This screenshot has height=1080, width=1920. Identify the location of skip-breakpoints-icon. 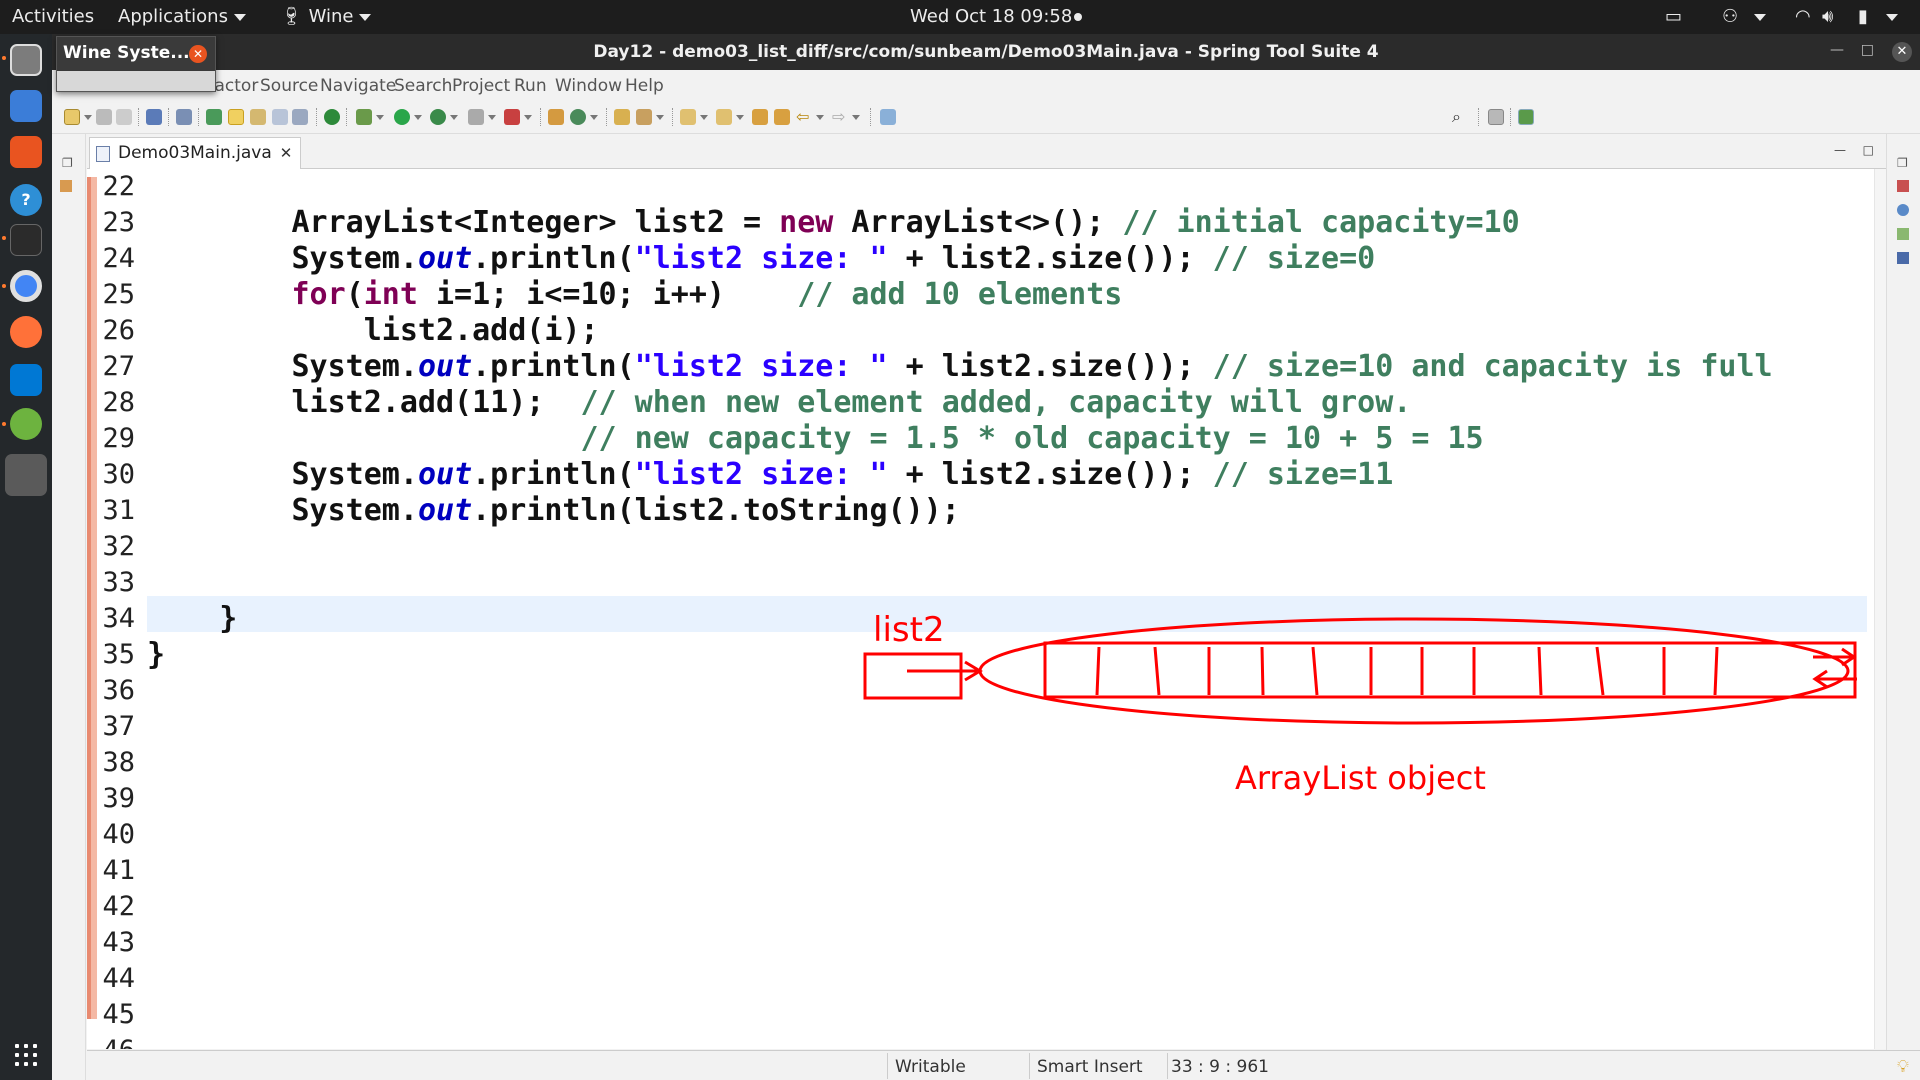
(184, 117).